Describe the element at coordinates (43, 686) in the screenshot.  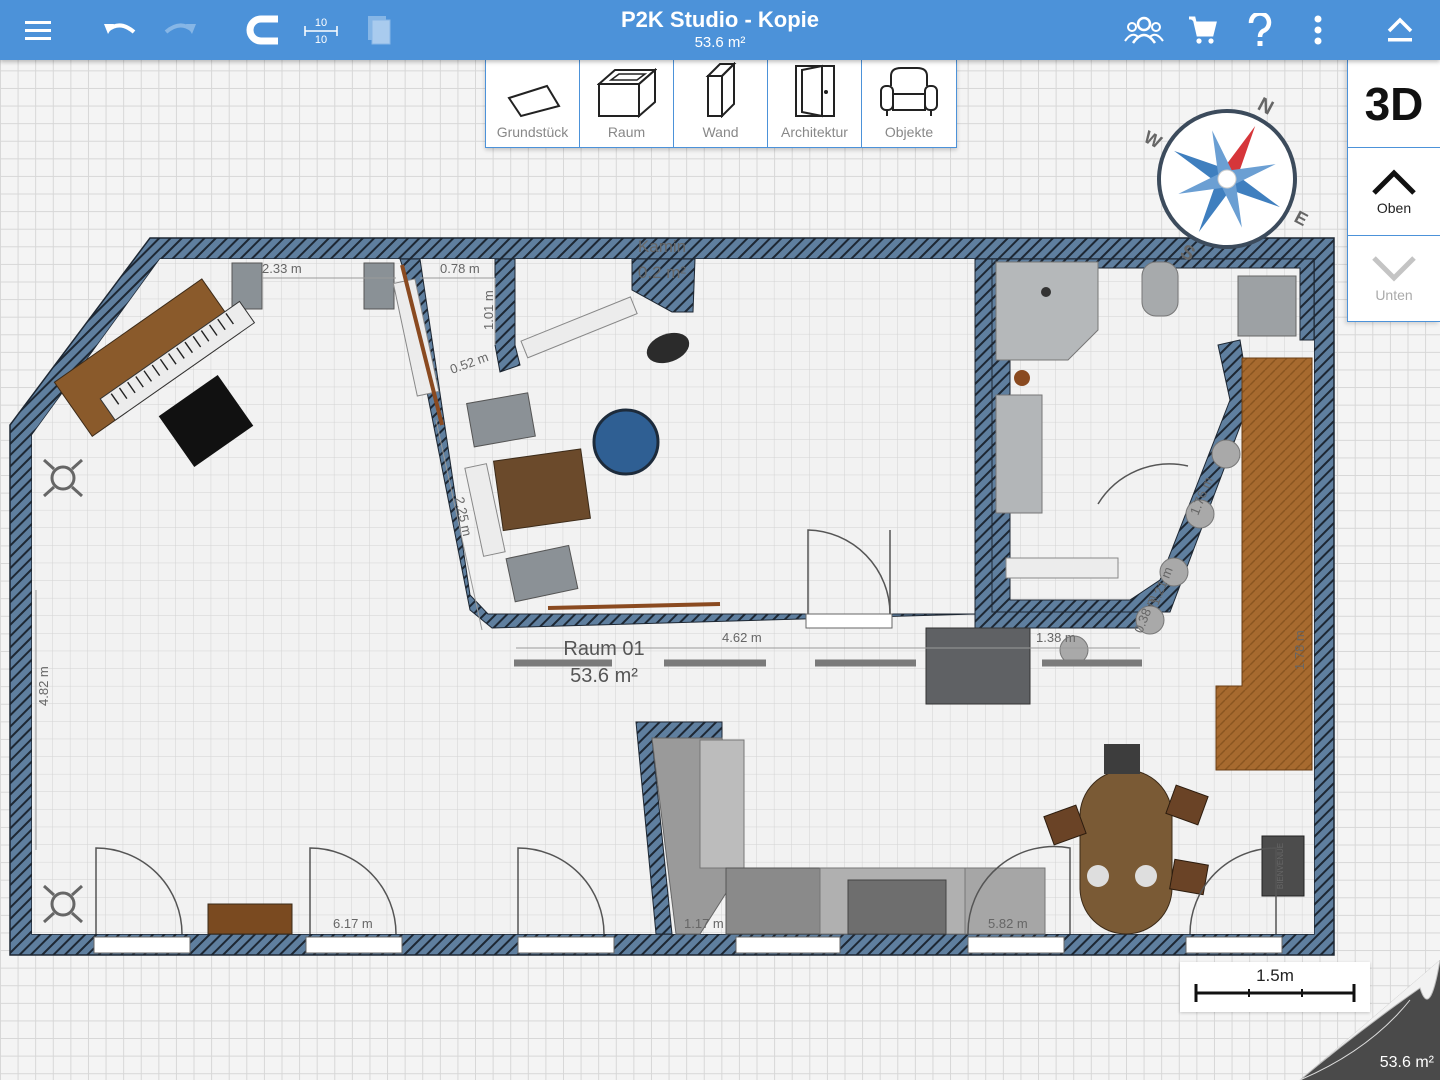
I see `dimension-text: 4.82 m` at that location.